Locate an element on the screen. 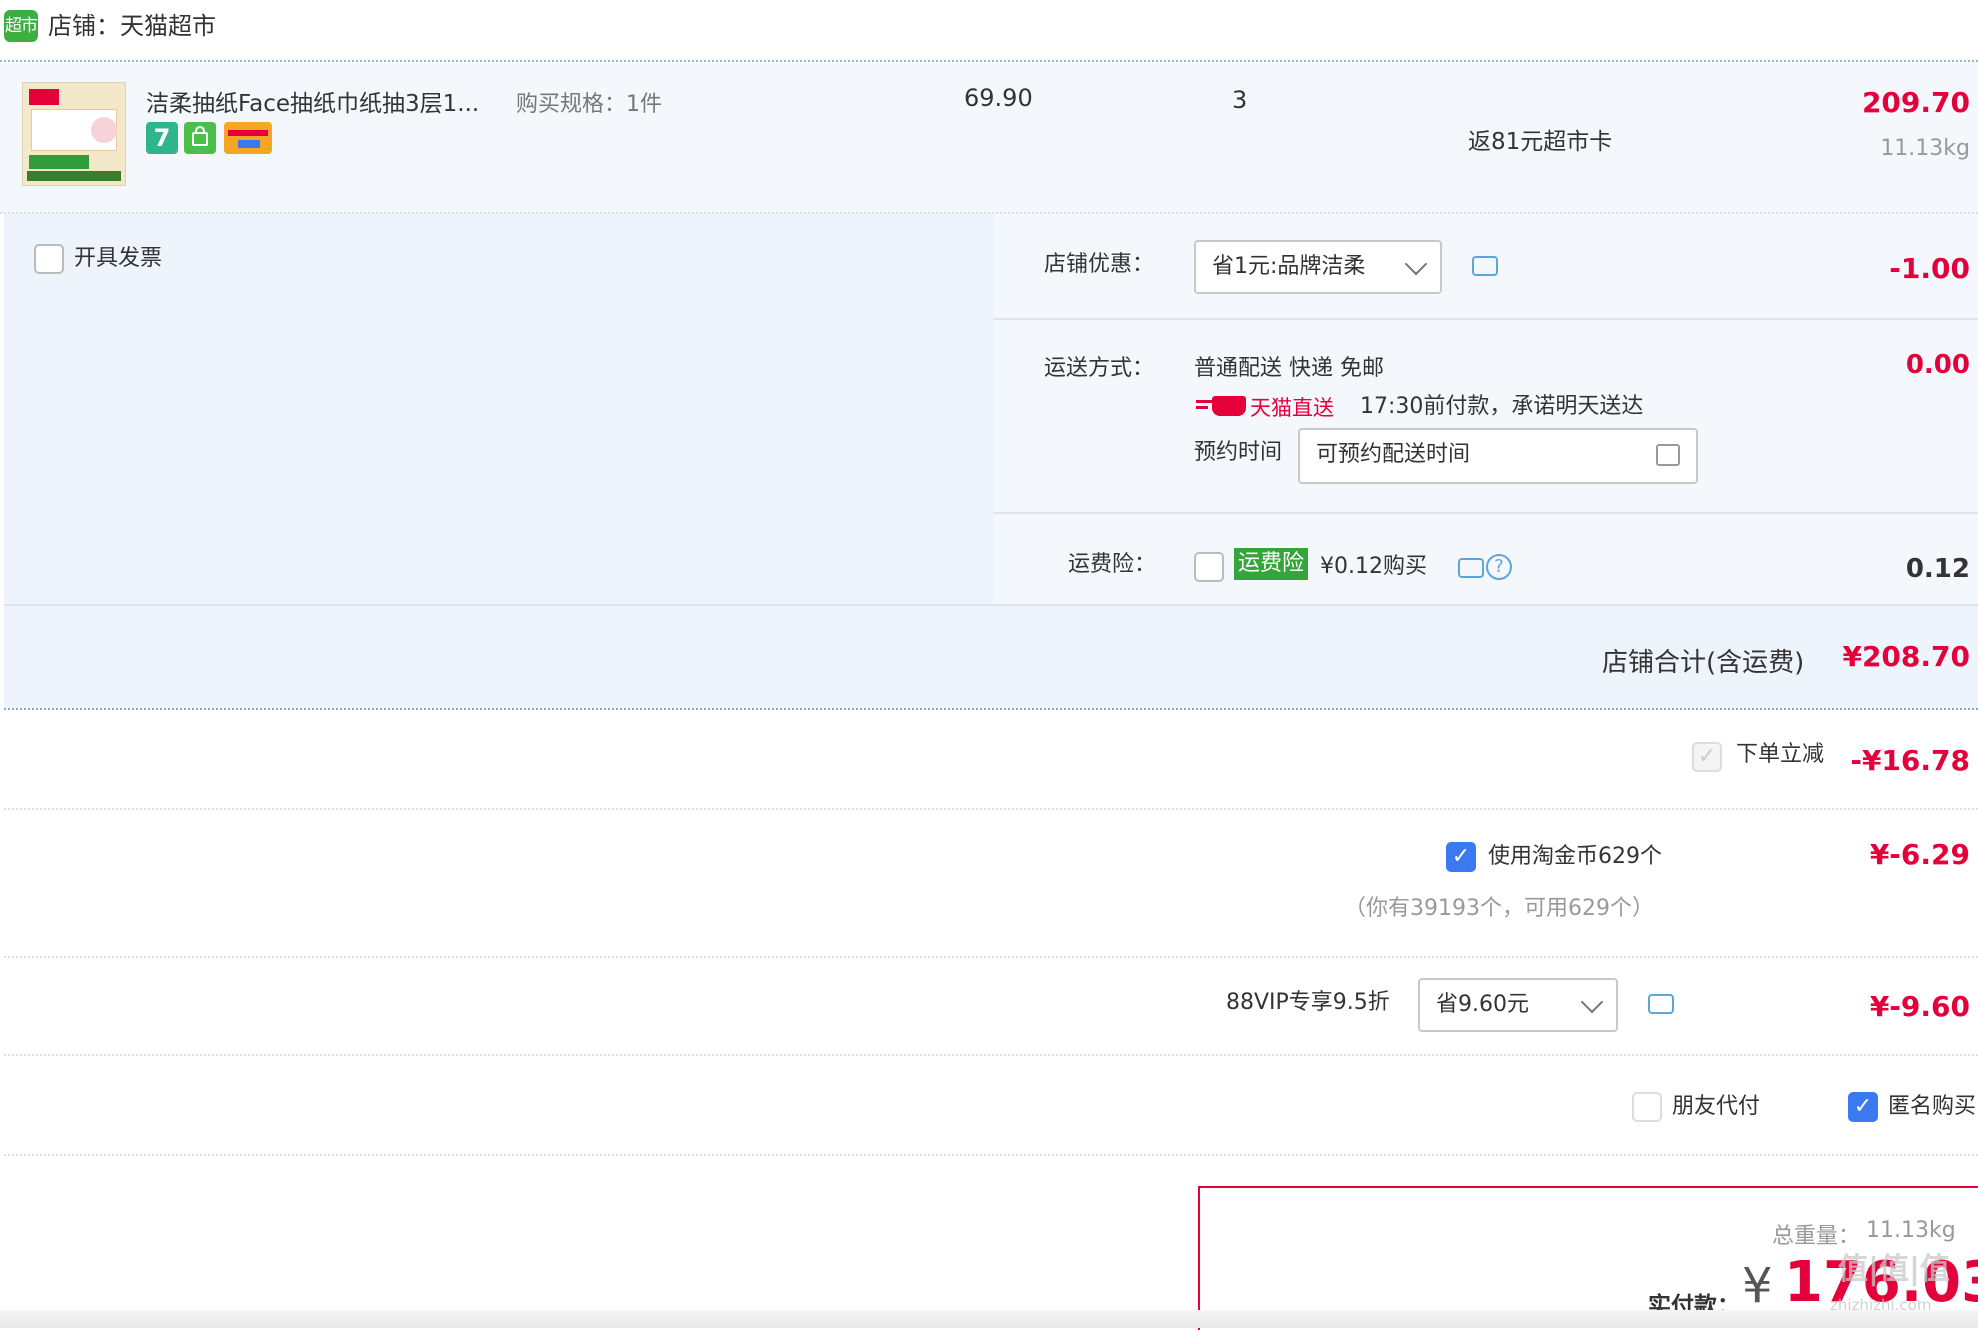 The height and width of the screenshot is (1330, 1978). store-discount-label: 店铺优惠： is located at coordinates (1099, 264).